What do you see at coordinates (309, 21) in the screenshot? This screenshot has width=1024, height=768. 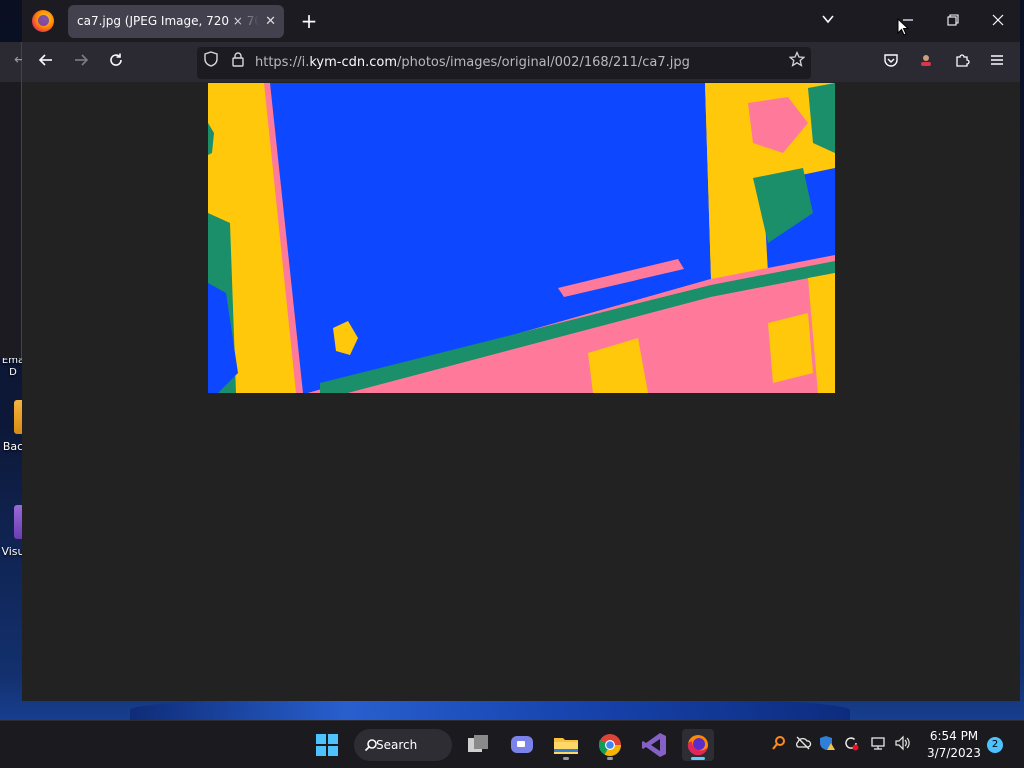 I see `new-tab-button: +` at bounding box center [309, 21].